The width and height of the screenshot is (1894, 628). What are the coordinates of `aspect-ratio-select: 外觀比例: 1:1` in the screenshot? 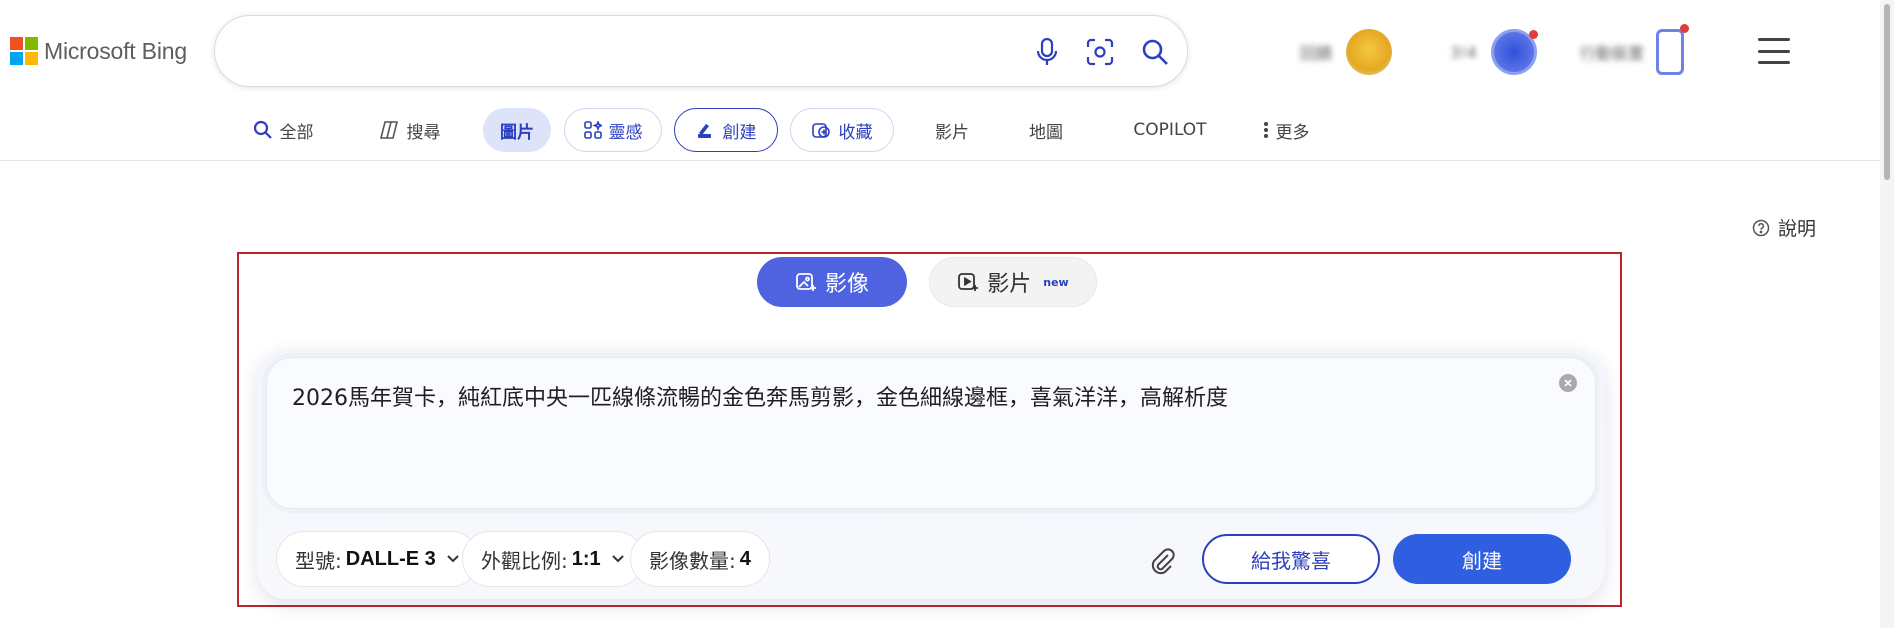 It's located at (553, 559).